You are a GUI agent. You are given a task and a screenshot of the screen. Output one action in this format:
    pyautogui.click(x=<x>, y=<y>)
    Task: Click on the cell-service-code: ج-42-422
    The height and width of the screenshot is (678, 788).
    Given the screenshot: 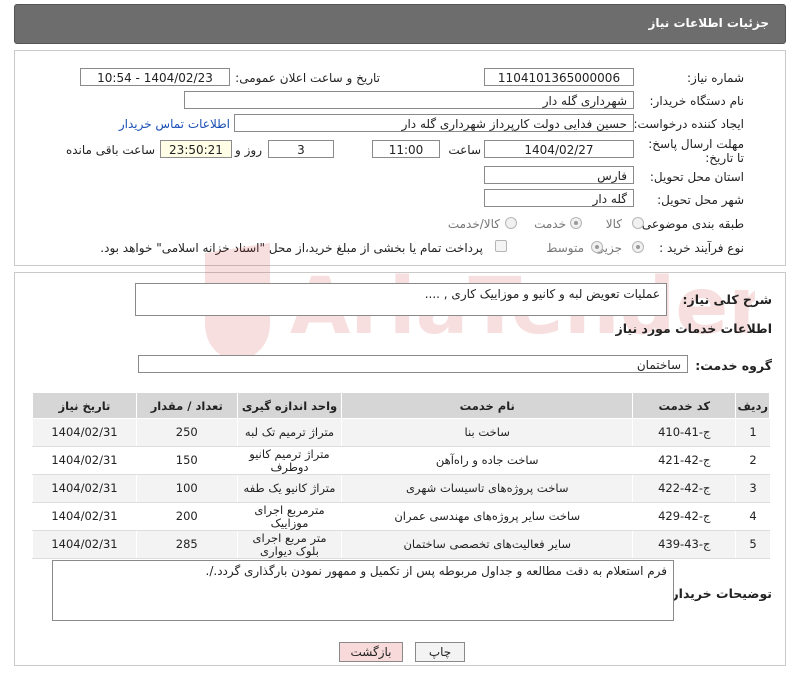 What is the action you would take?
    pyautogui.click(x=684, y=488)
    